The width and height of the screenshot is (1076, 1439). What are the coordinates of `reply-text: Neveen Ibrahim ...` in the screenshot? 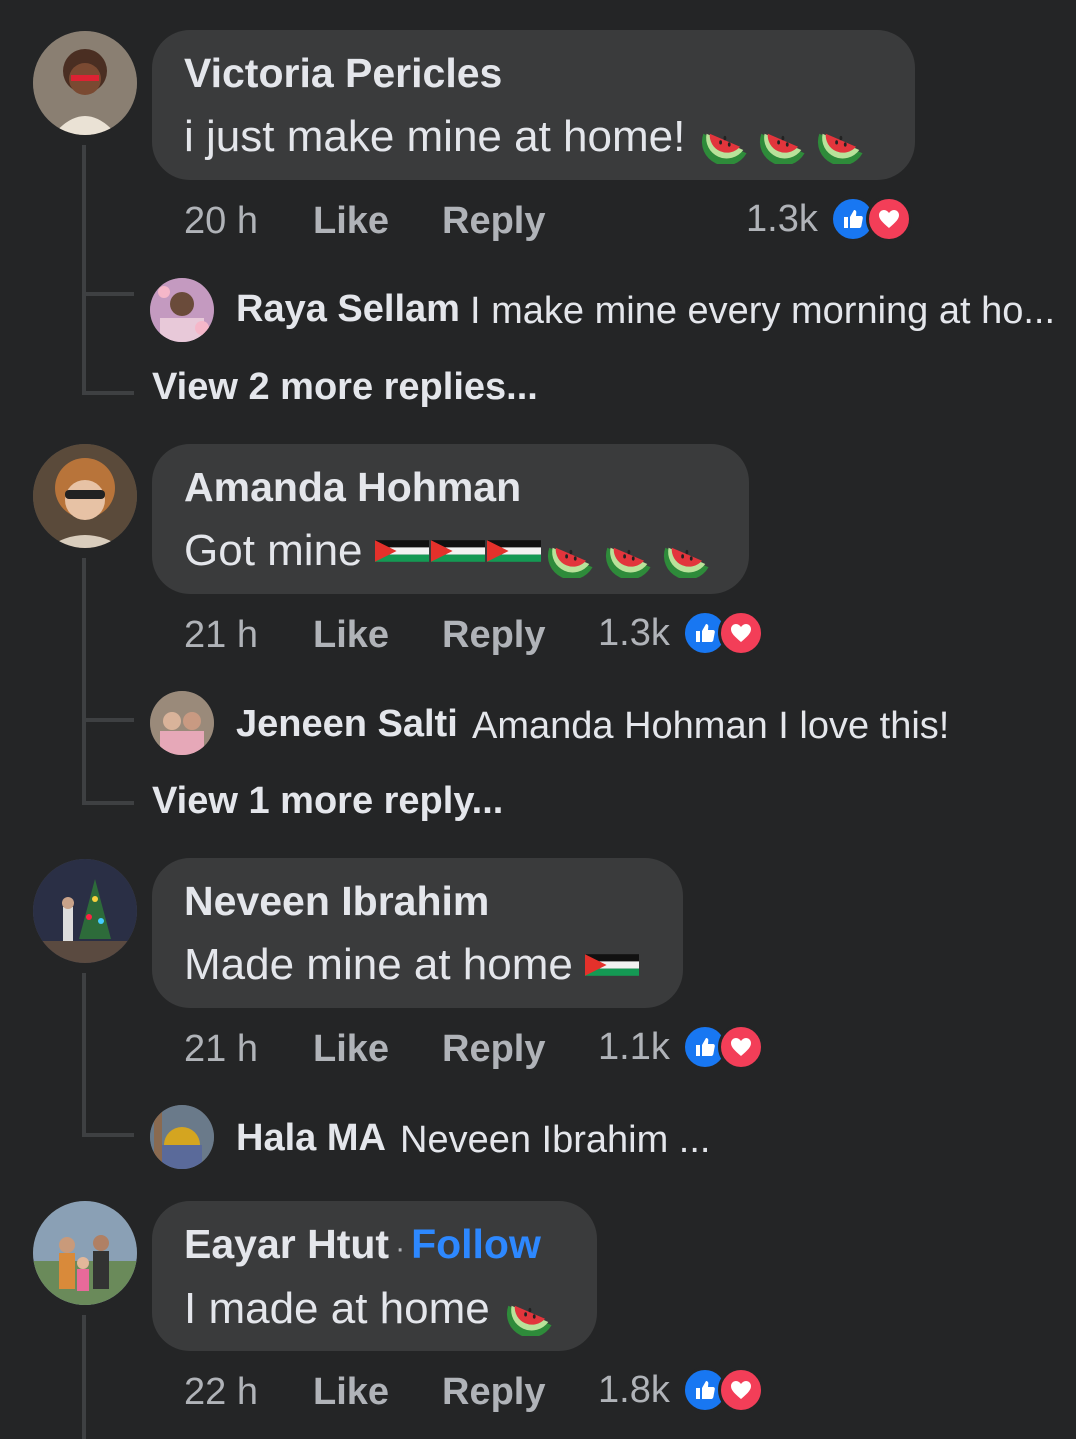 It's located at (555, 1140).